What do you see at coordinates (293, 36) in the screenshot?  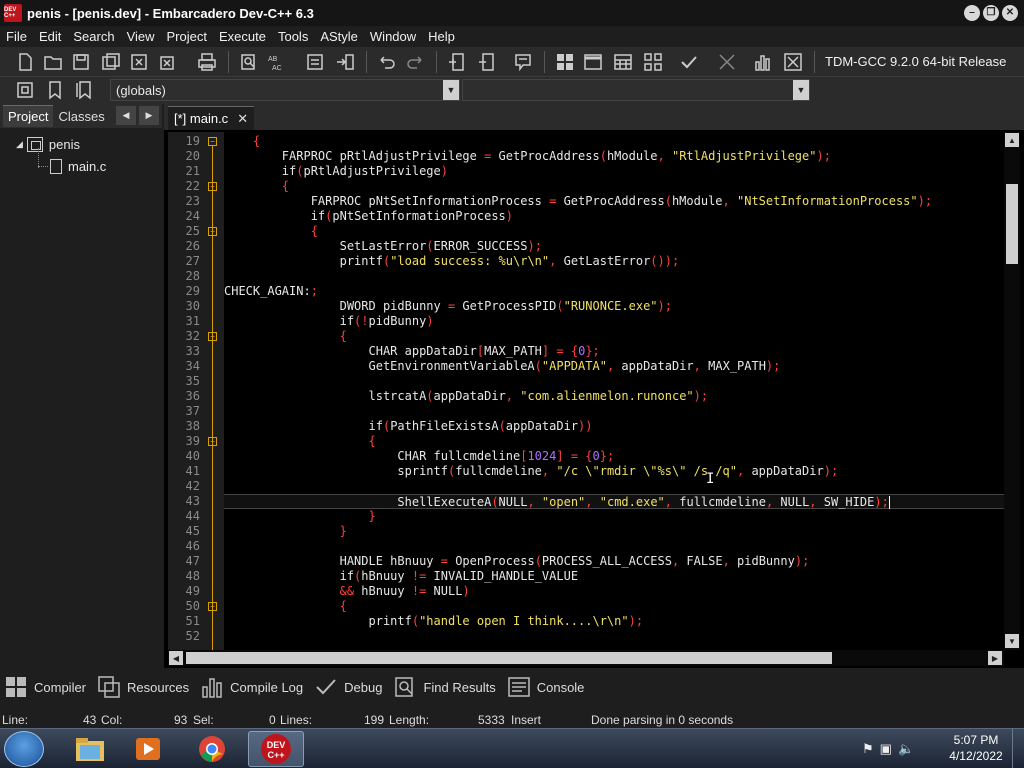 I see `menu-tools: Tools` at bounding box center [293, 36].